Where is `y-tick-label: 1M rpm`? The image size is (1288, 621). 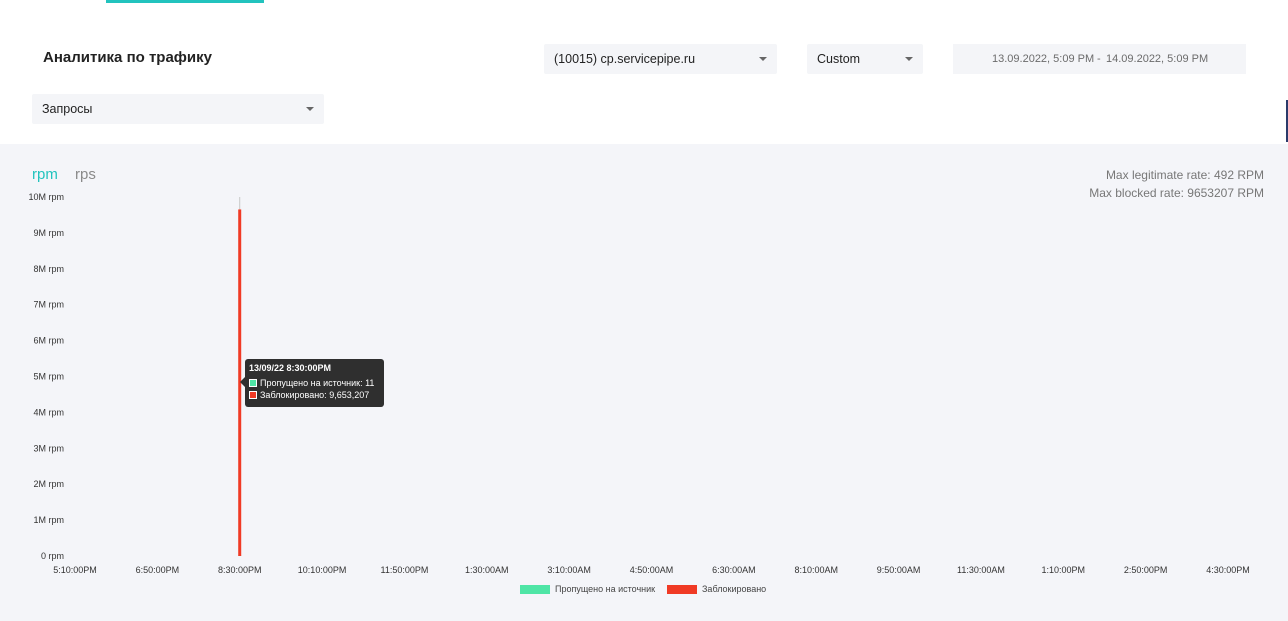
y-tick-label: 1M rpm is located at coordinates (48, 520).